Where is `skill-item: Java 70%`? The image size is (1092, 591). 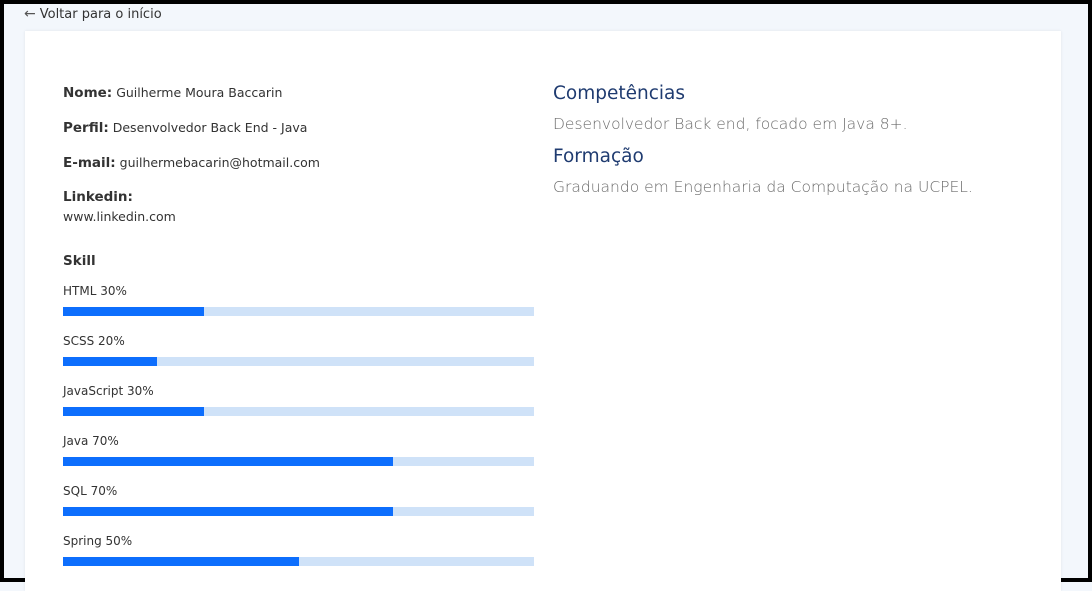
skill-item: Java 70% is located at coordinates (298, 459).